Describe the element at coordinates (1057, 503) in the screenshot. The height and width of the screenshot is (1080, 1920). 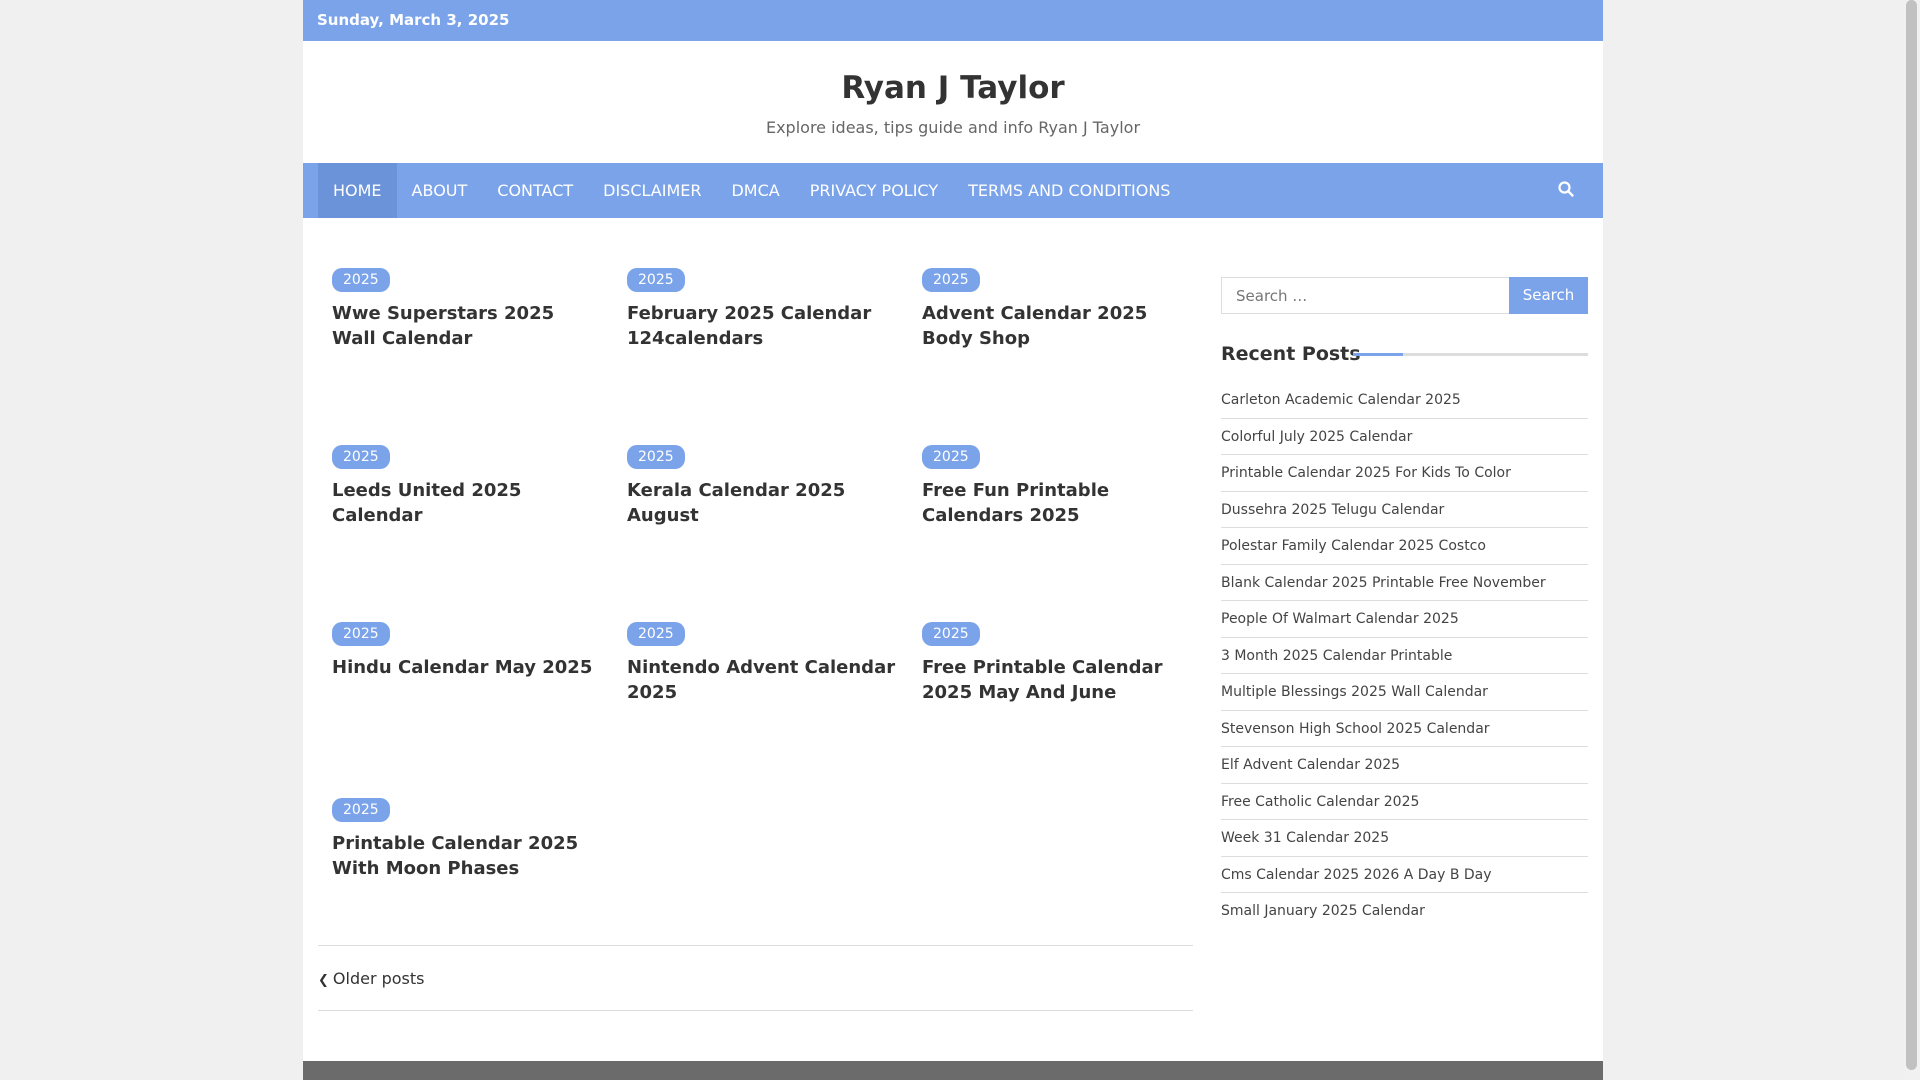
I see `post-title: Free Fun Printable Calendars 2025` at that location.